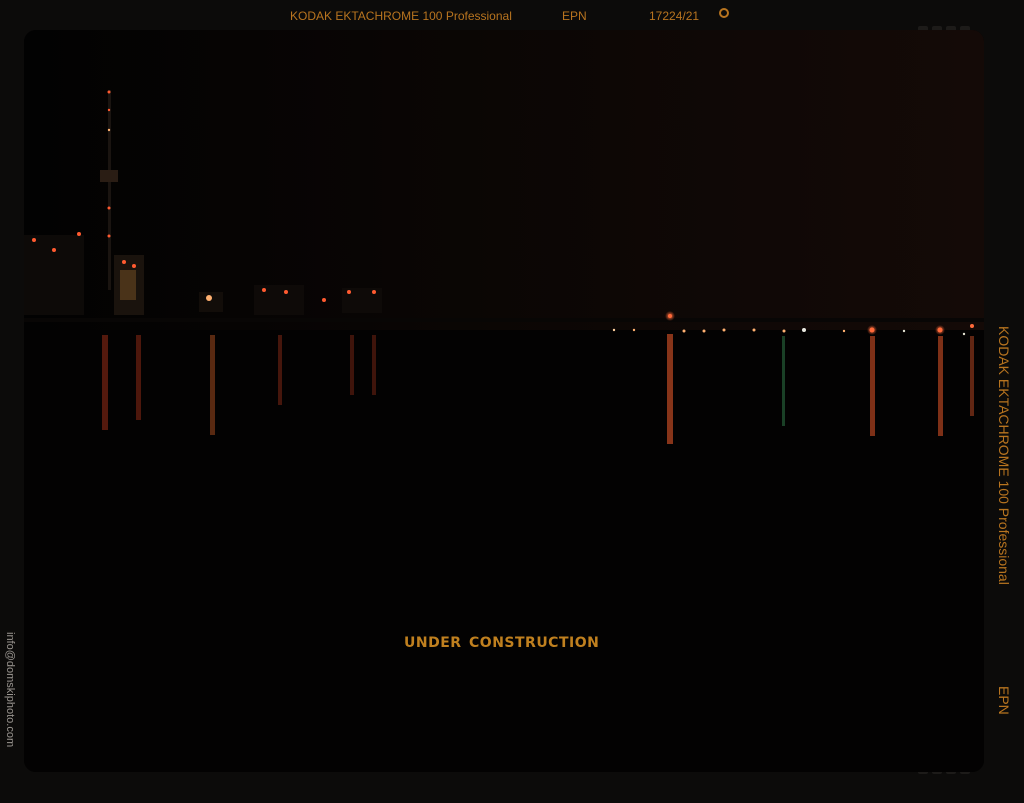  I want to click on film-logo-circle-icon, so click(724, 13).